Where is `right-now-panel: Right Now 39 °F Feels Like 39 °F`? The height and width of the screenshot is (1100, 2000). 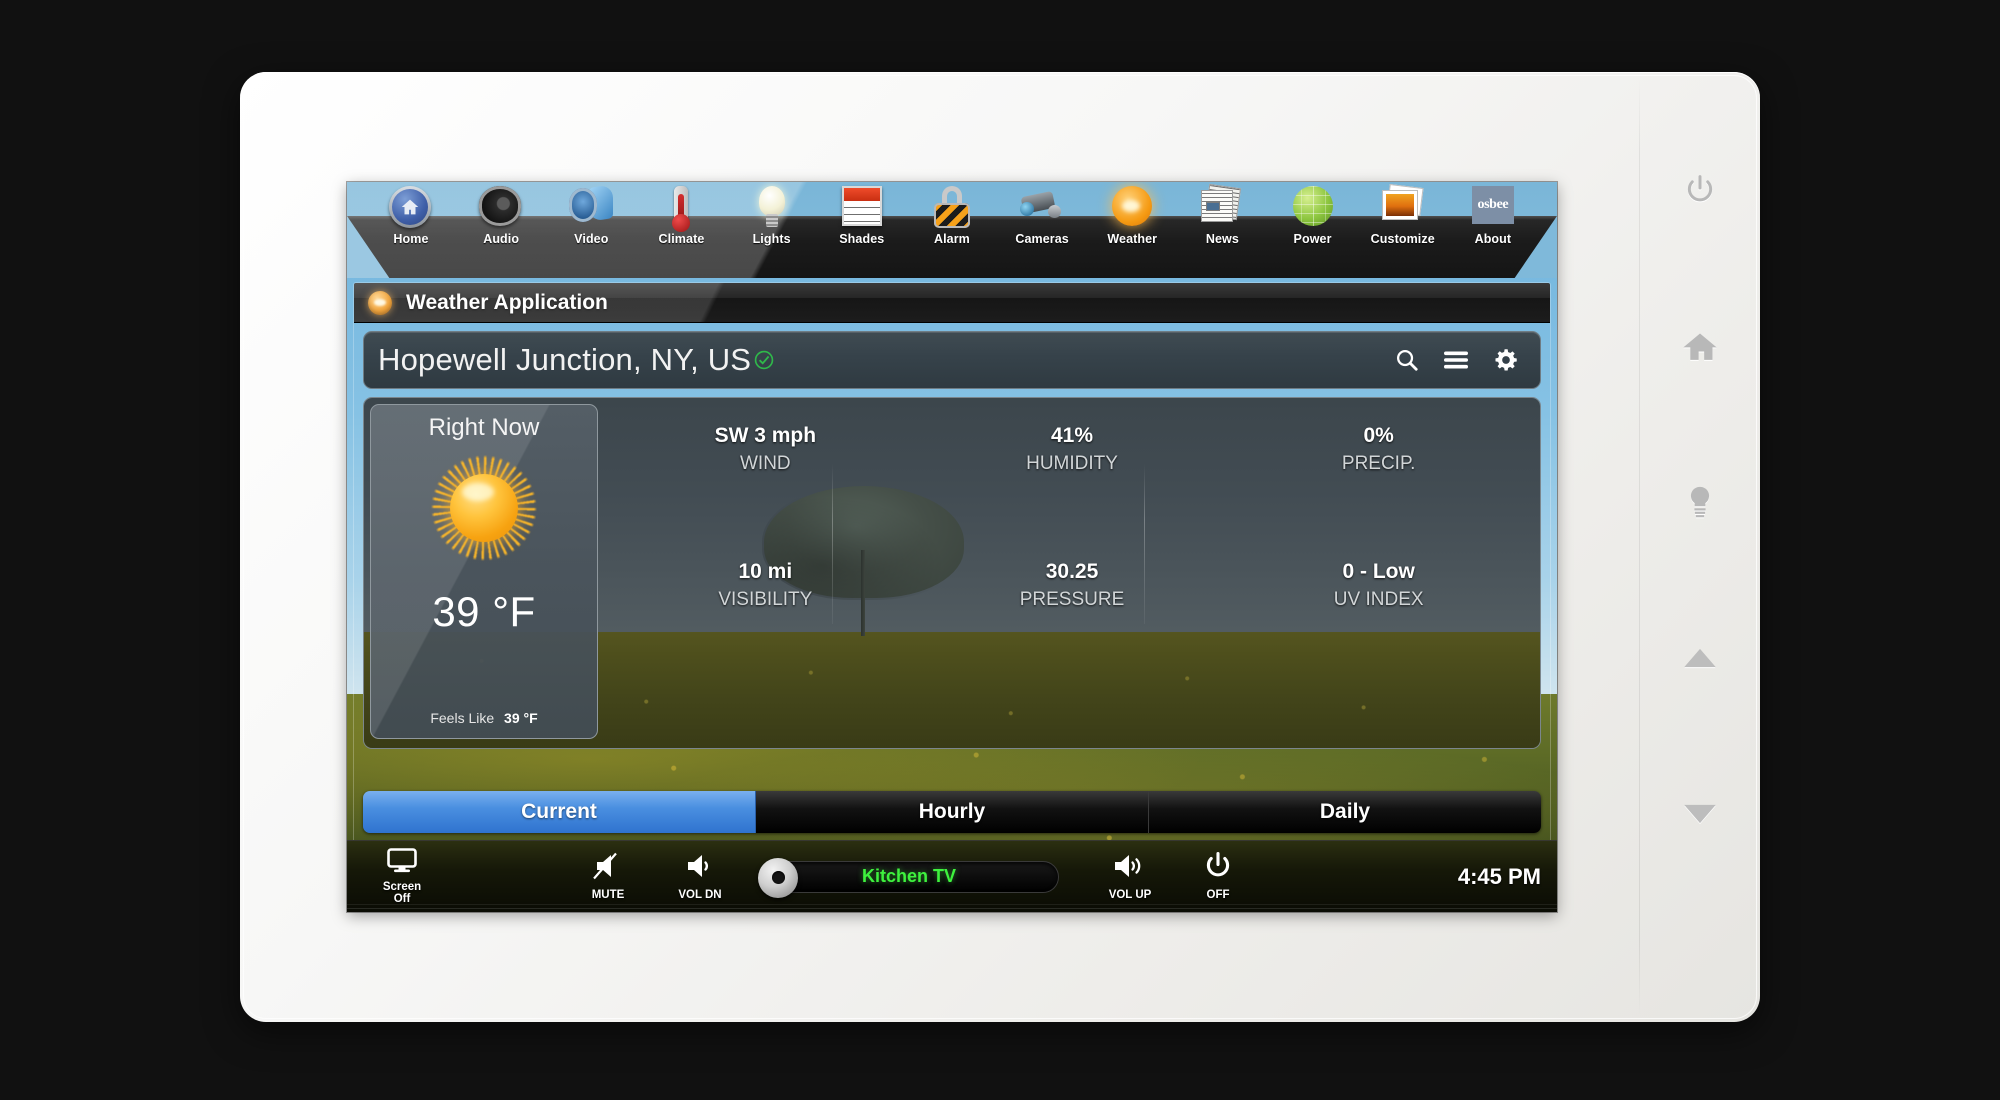 right-now-panel: Right Now 39 °F Feels Like 39 °F is located at coordinates (484, 571).